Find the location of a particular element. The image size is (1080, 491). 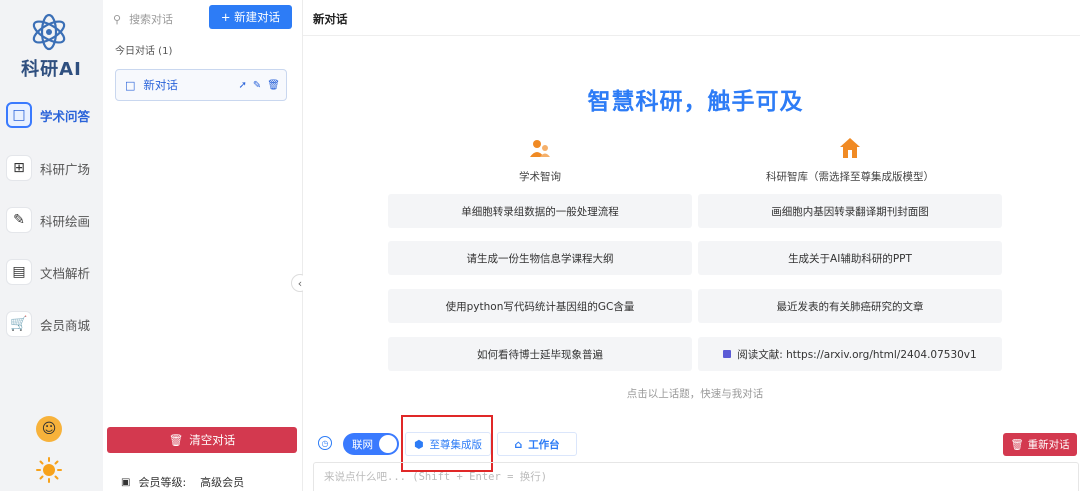

member-icon: ▣ is located at coordinates (126, 482).